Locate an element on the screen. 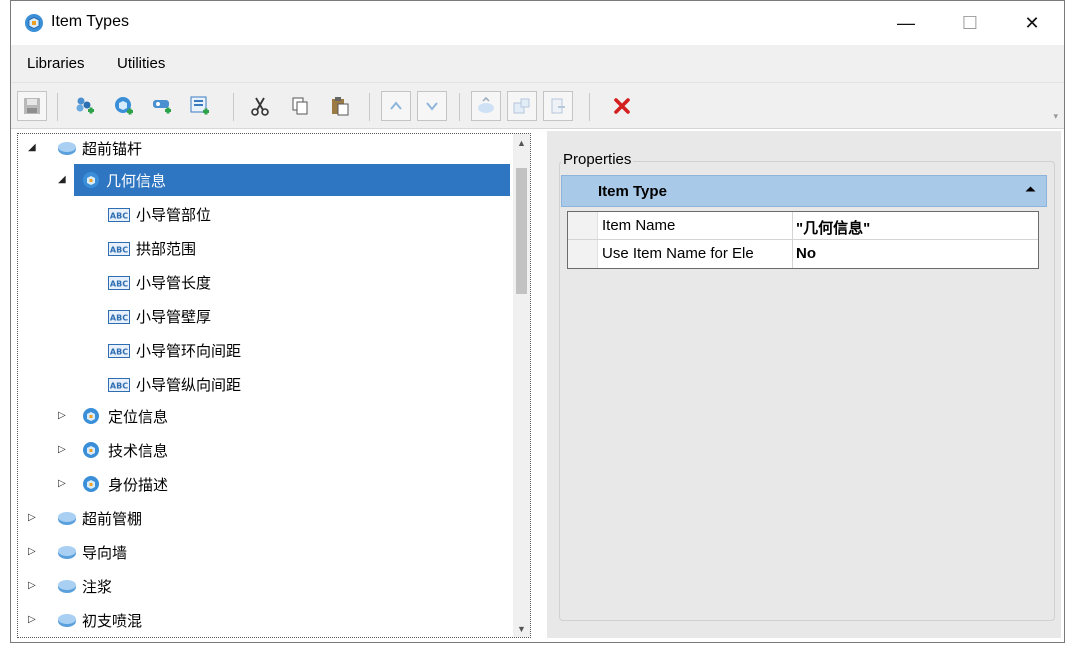  tree-node-label: 技术信息 is located at coordinates (138, 451).